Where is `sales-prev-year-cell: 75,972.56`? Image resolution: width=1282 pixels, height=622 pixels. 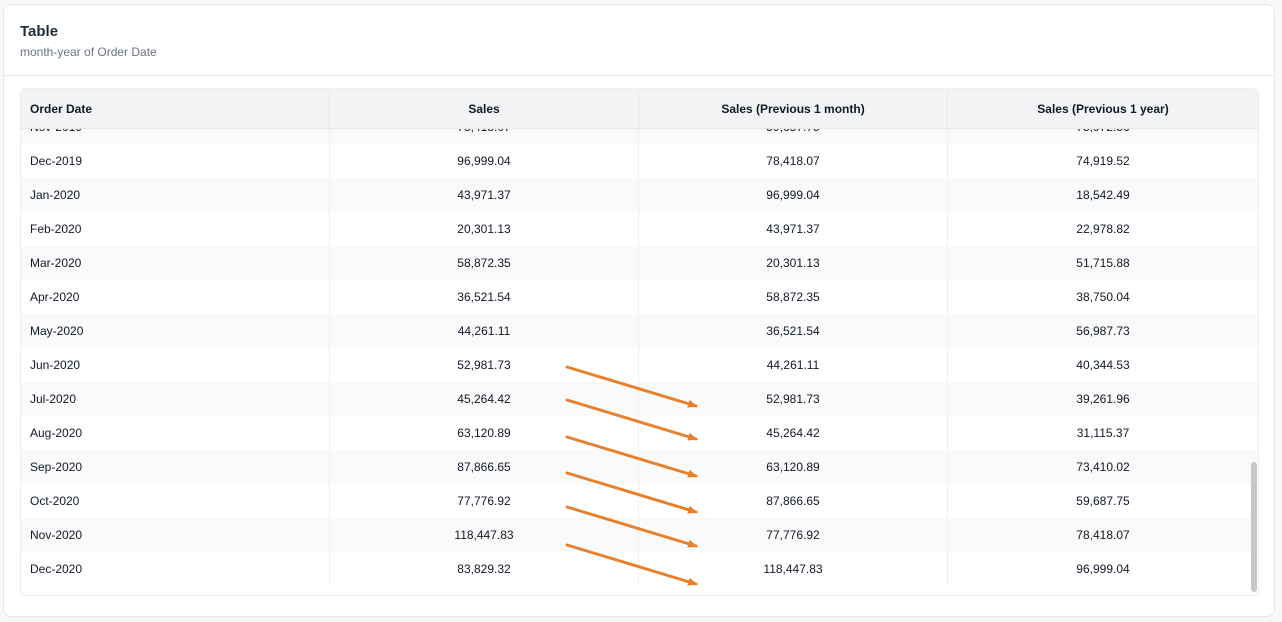
sales-prev-year-cell: 75,972.56 is located at coordinates (1103, 136).